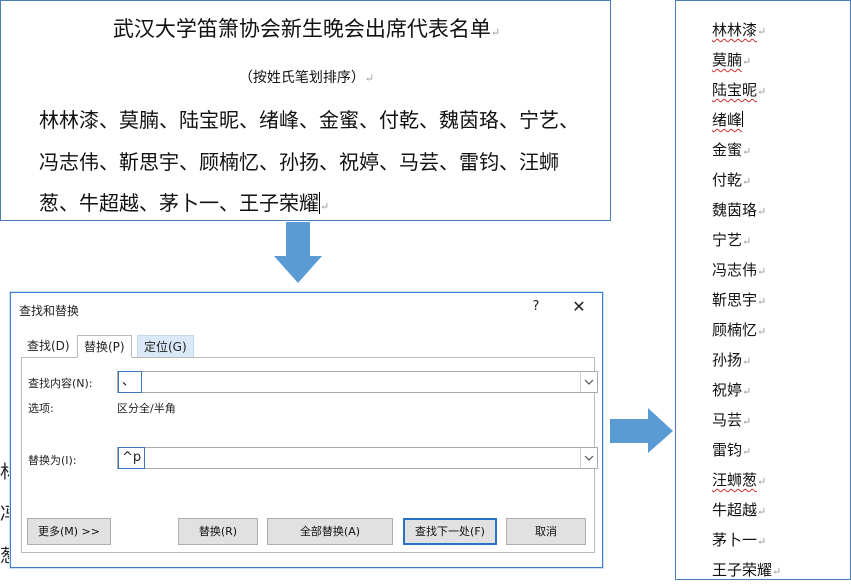 This screenshot has width=851, height=587. Describe the element at coordinates (739, 480) in the screenshot. I see `list-item: 汪蛳葱↵` at that location.